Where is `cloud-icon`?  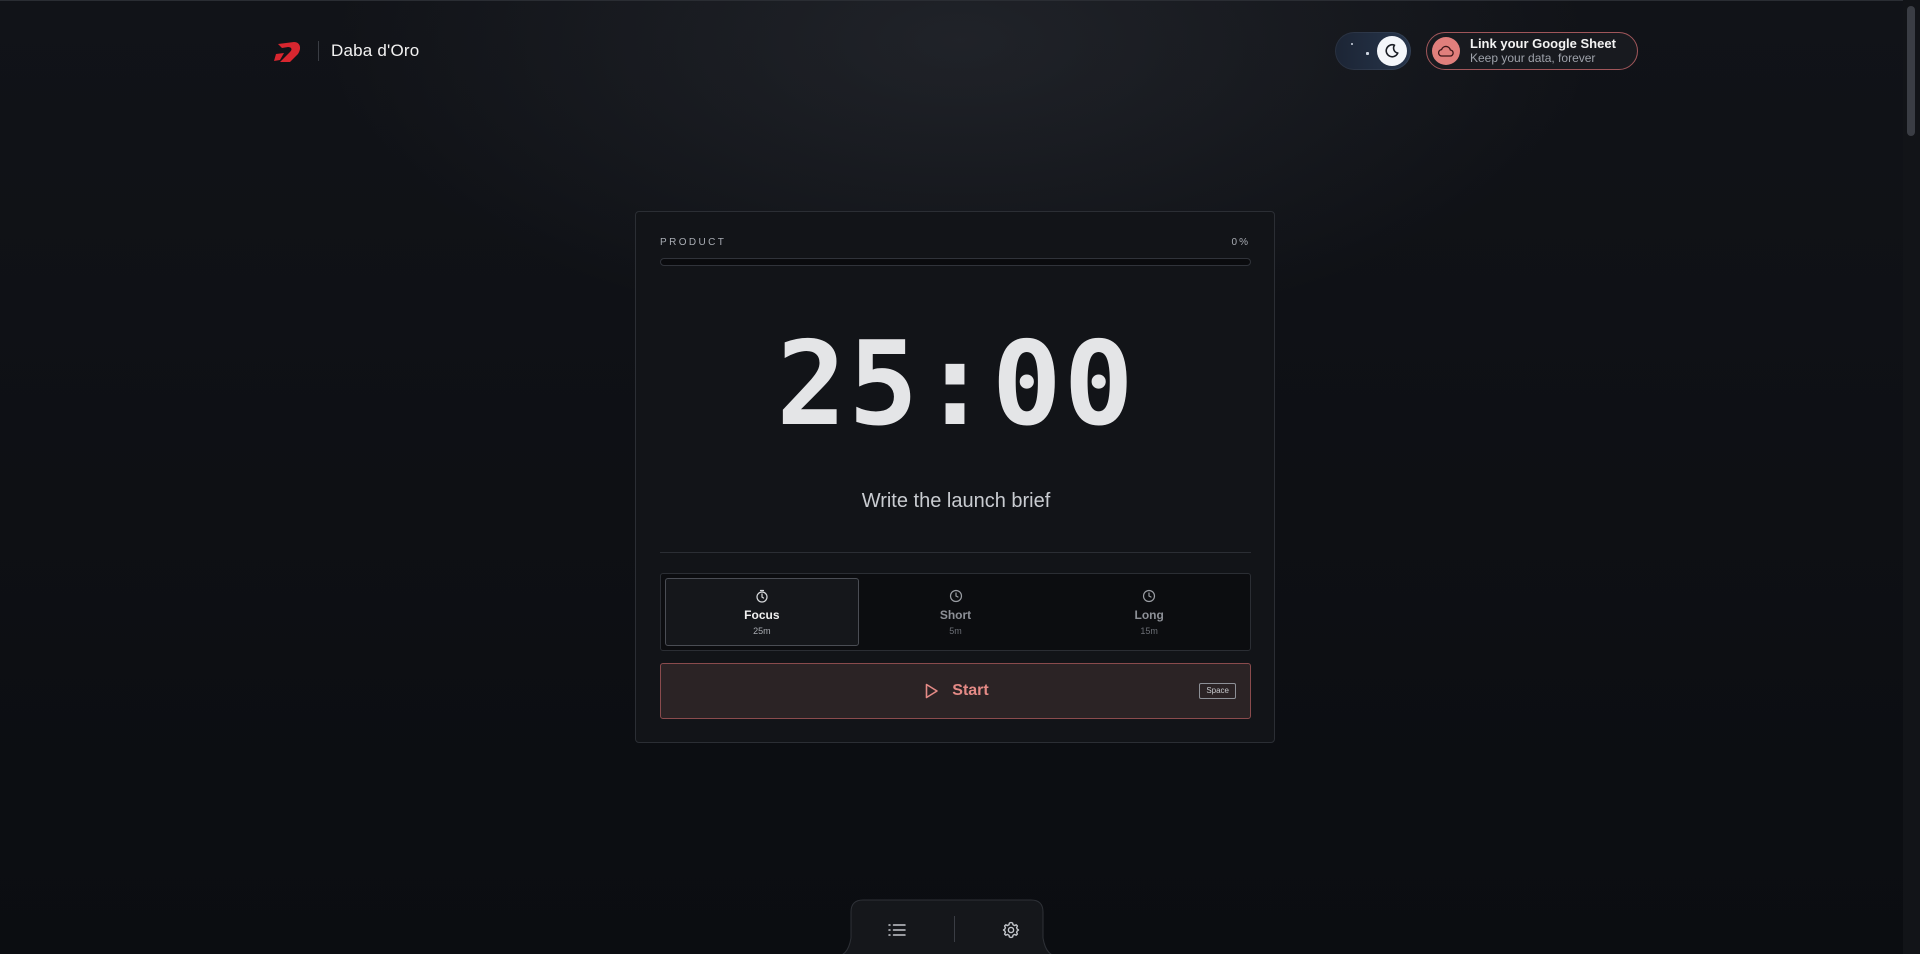
cloud-icon is located at coordinates (1446, 51).